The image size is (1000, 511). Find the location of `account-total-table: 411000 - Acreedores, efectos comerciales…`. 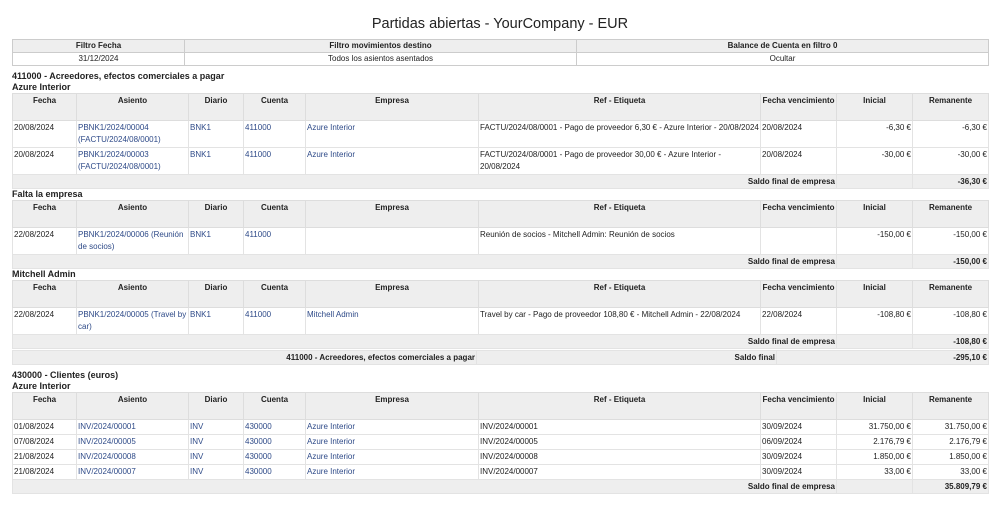

account-total-table: 411000 - Acreedores, efectos comerciales… is located at coordinates (500, 357).